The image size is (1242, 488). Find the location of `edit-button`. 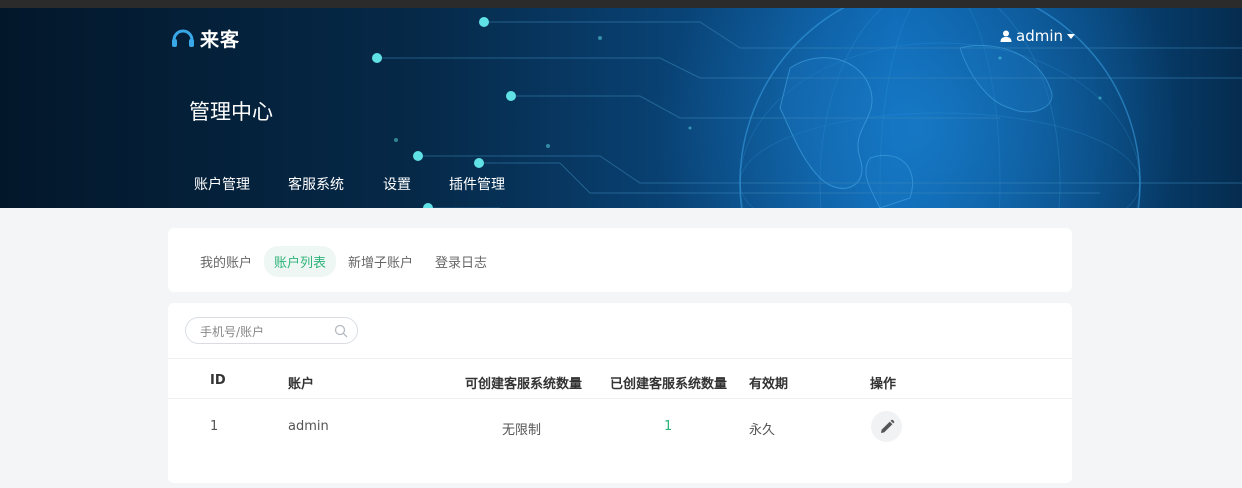

edit-button is located at coordinates (886, 426).